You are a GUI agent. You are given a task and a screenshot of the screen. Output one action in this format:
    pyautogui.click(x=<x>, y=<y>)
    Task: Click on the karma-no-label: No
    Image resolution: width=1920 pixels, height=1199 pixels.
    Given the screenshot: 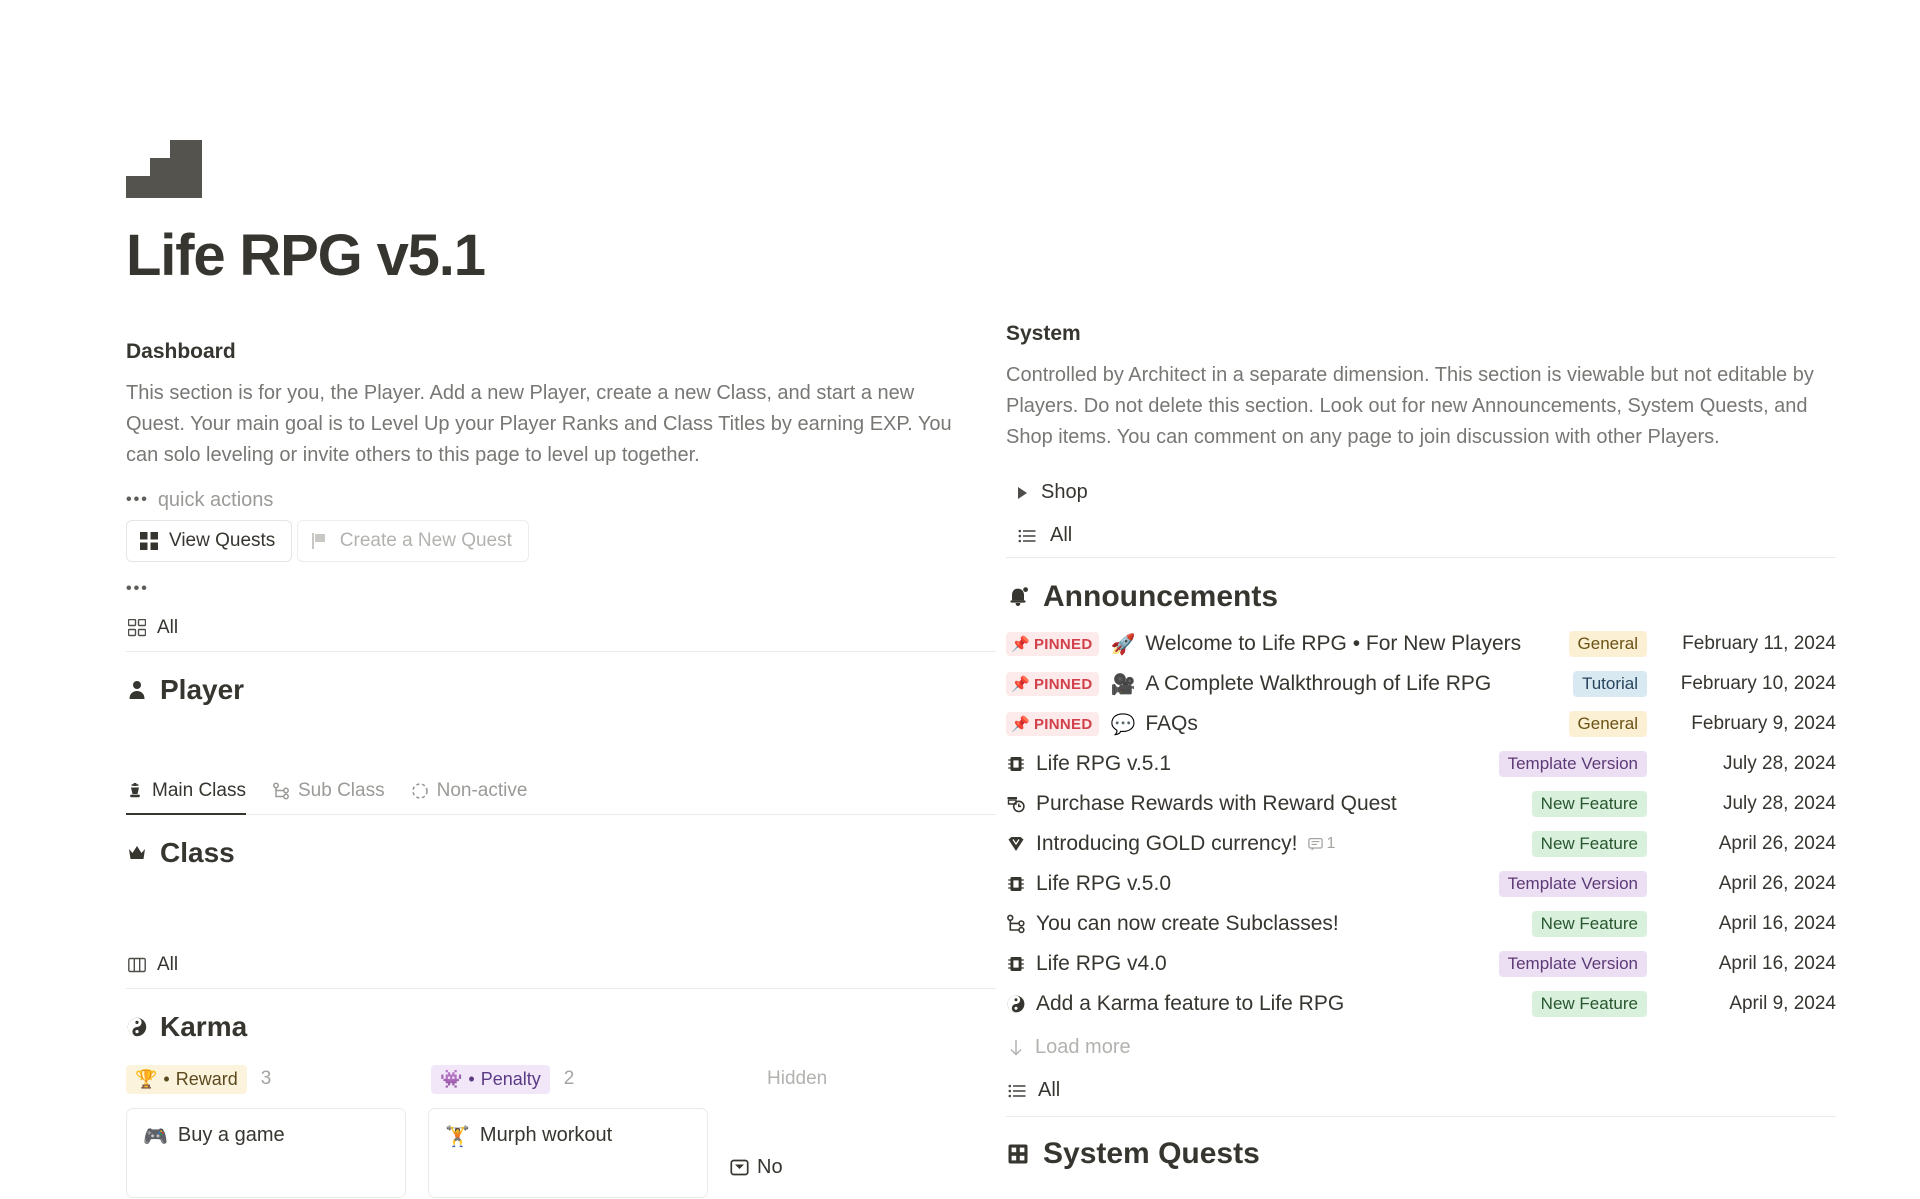 What is the action you would take?
    pyautogui.click(x=770, y=1167)
    